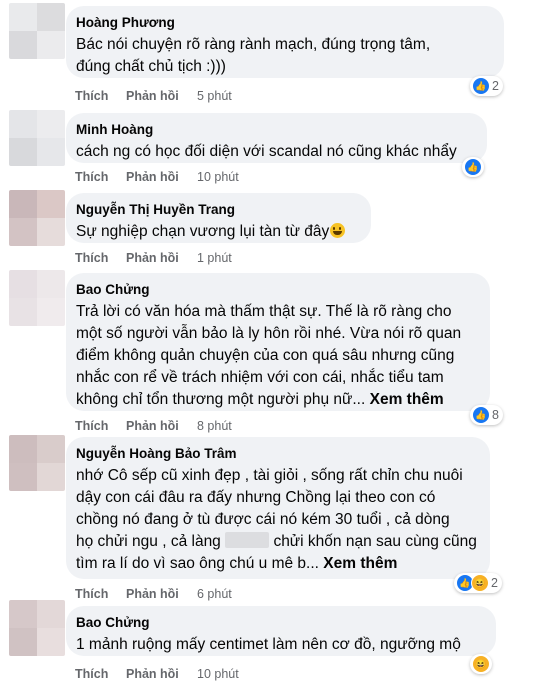  What do you see at coordinates (284, 23) in the screenshot?
I see `comment-author: Hoàng Phương` at bounding box center [284, 23].